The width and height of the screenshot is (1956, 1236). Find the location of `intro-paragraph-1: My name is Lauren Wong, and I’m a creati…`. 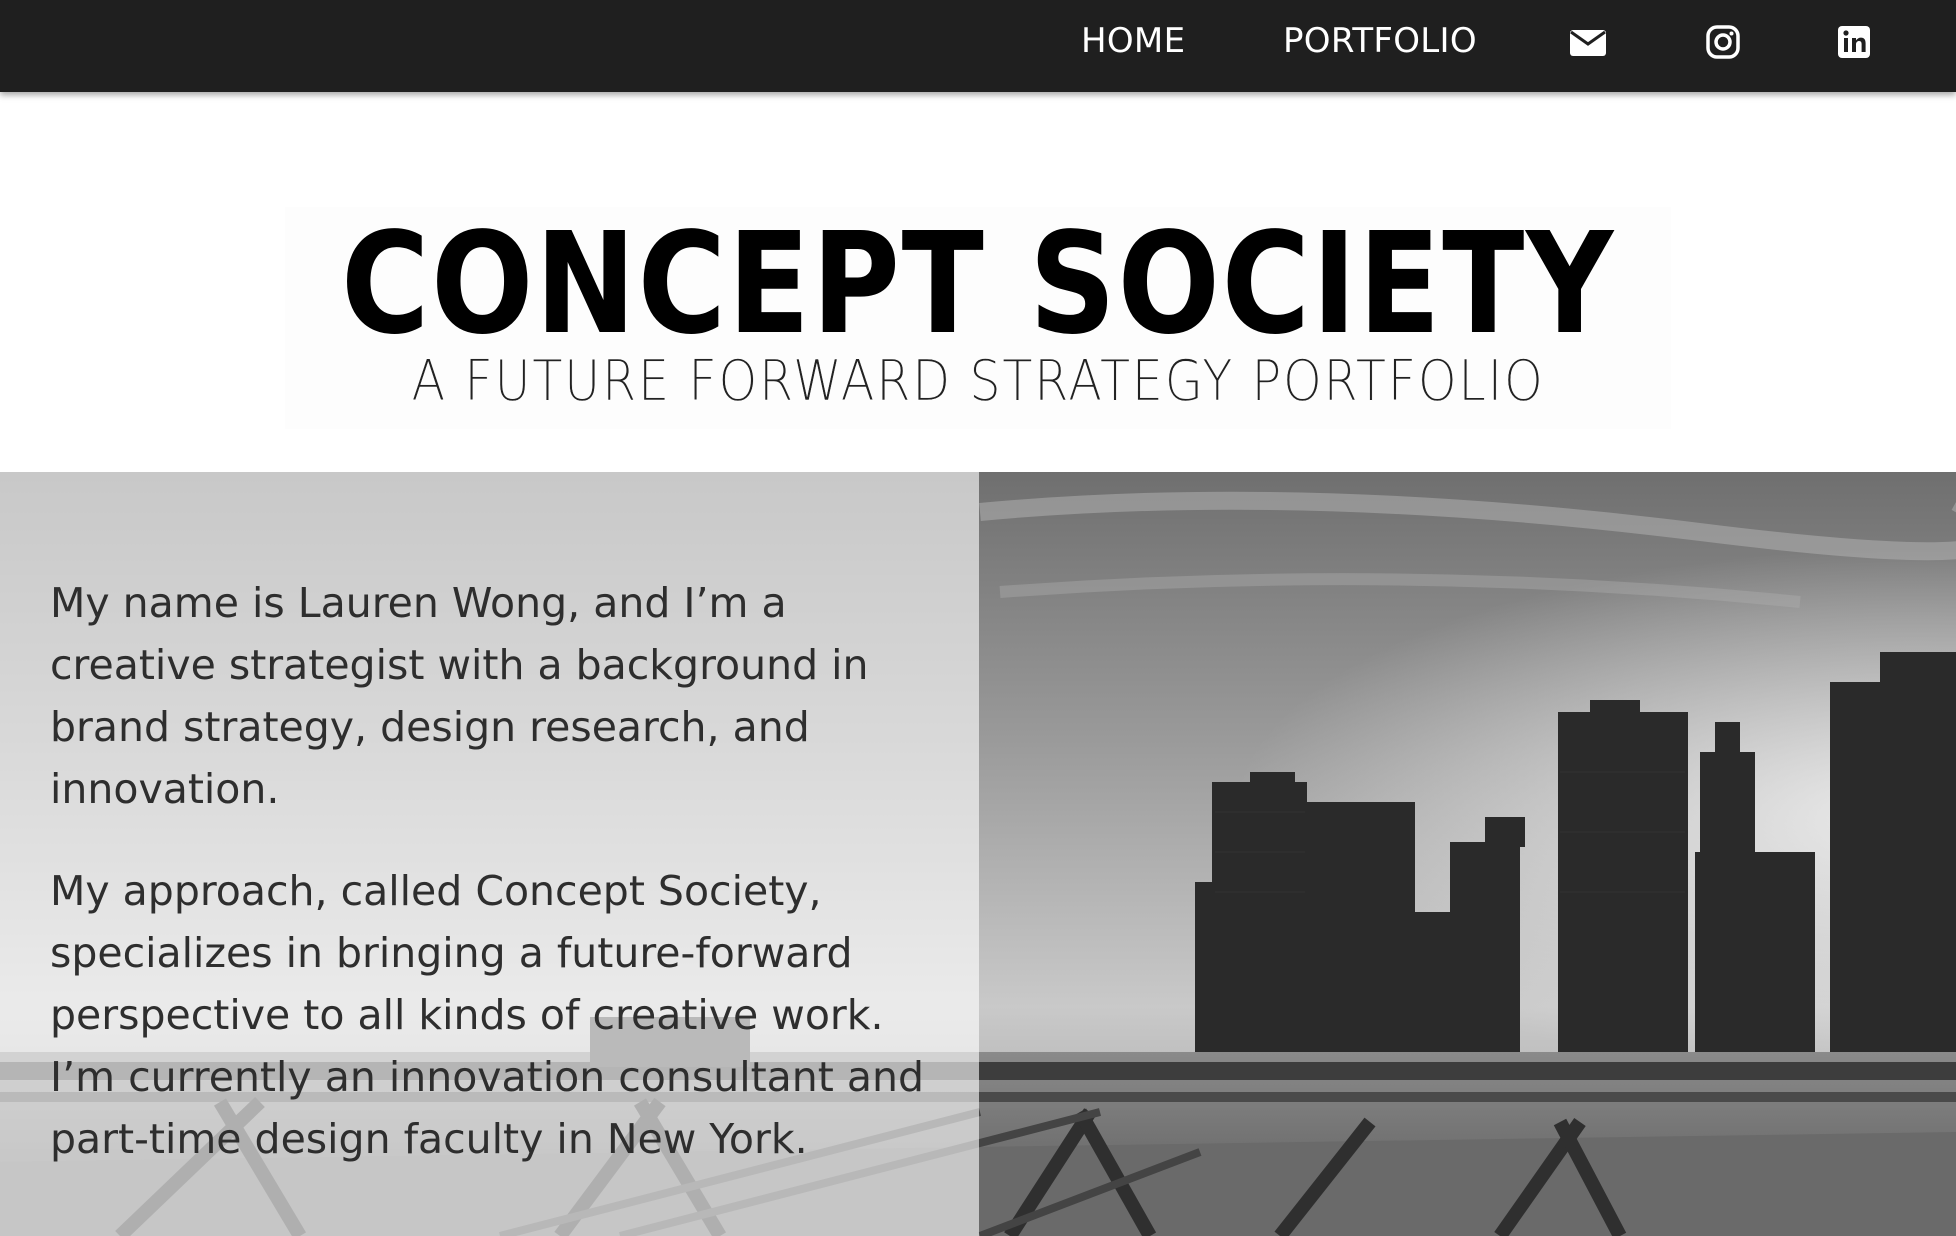

intro-paragraph-1: My name is Lauren Wong, and I’m a creati… is located at coordinates (459, 696).